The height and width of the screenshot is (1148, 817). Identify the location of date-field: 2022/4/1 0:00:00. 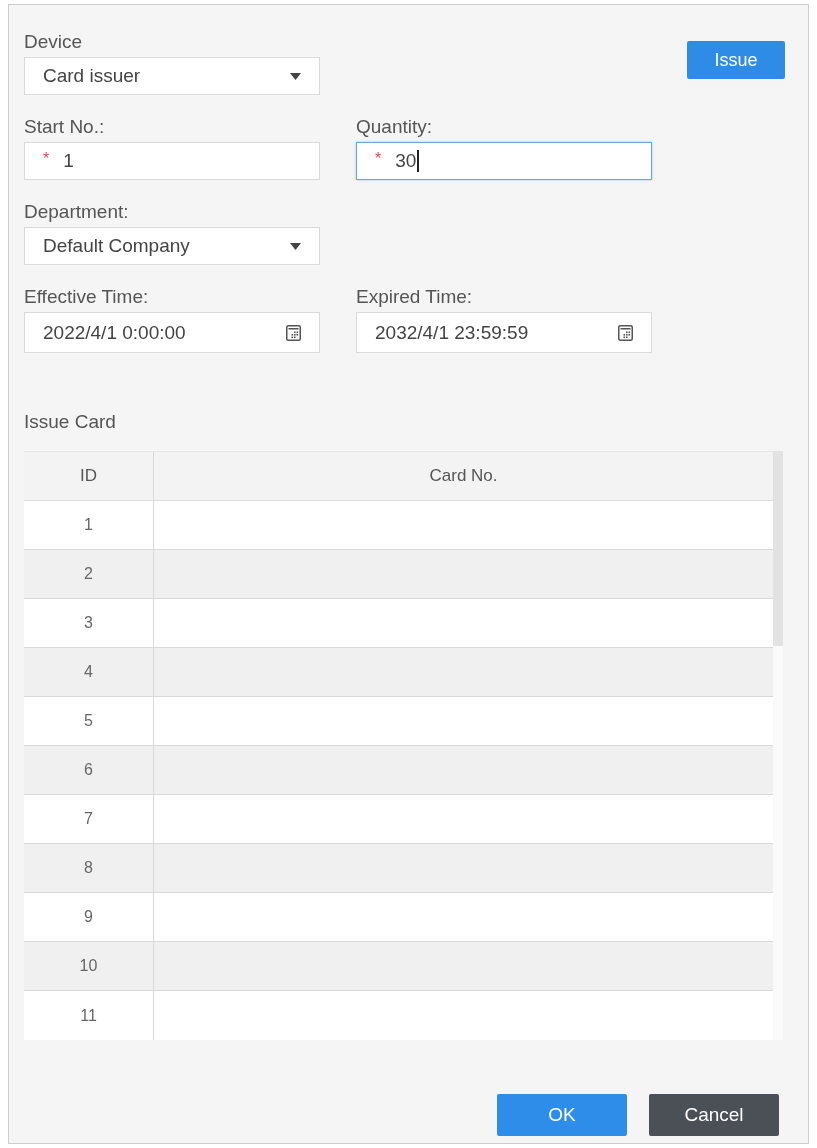
(172, 332).